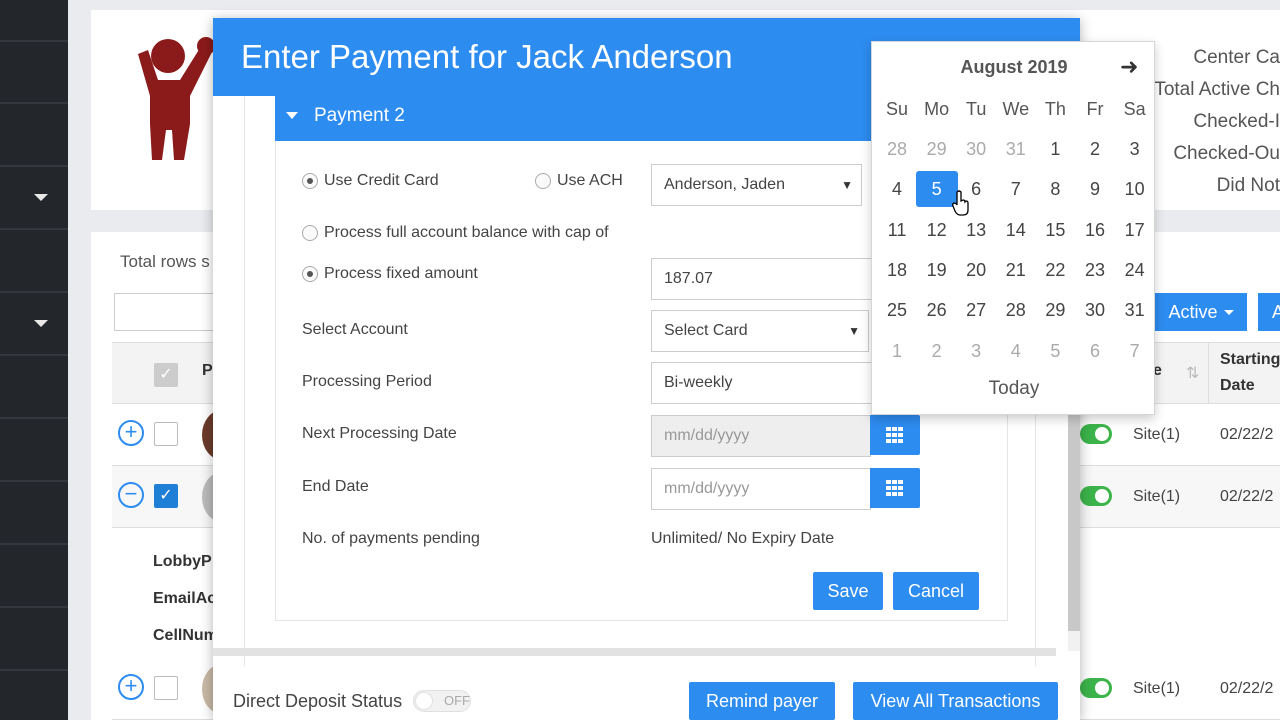  What do you see at coordinates (1095, 351) in the screenshot?
I see `calendar-day: 6` at bounding box center [1095, 351].